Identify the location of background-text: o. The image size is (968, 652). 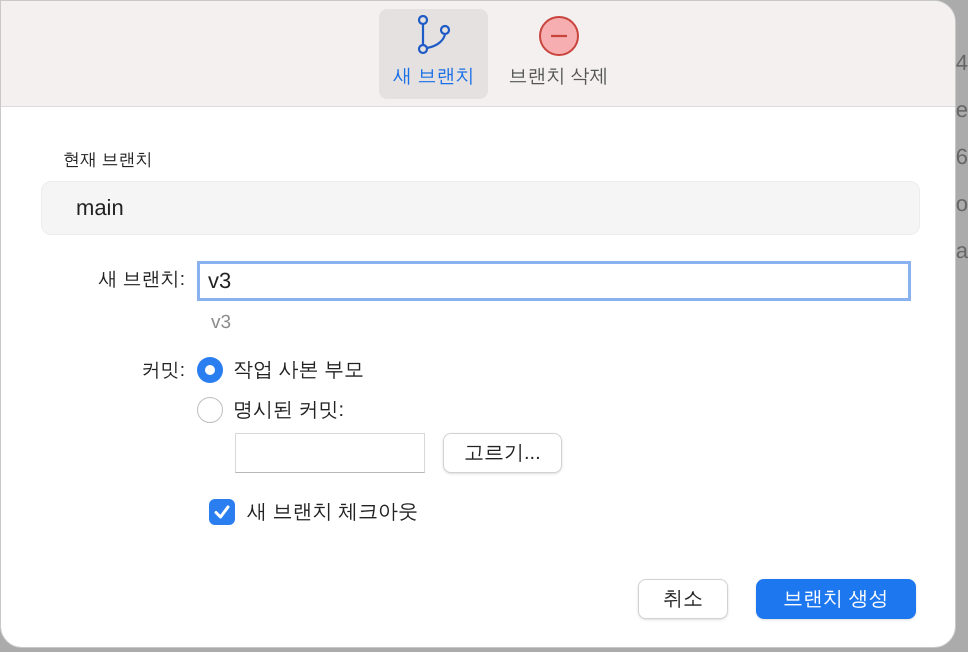
(962, 204).